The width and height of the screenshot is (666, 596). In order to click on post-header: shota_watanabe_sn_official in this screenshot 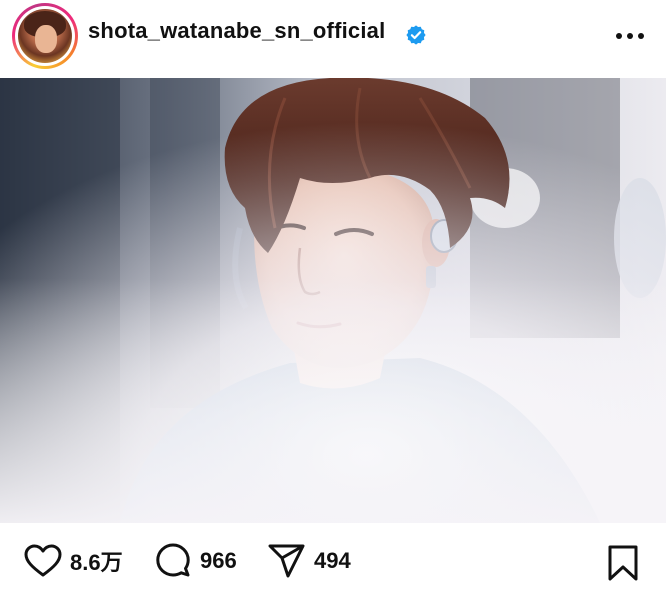, I will do `click(333, 39)`.